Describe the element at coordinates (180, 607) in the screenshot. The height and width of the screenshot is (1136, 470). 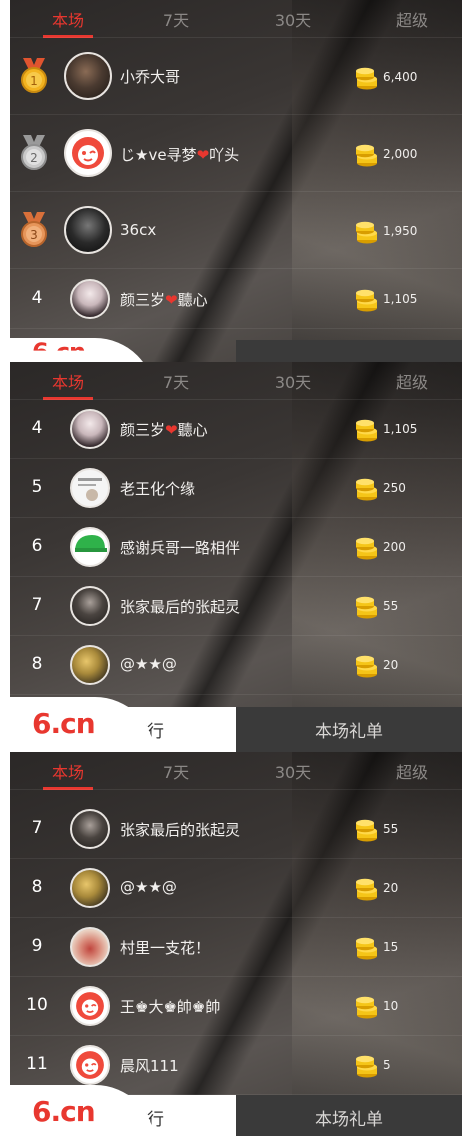
I see `user-name: 张家最后的张起灵` at that location.